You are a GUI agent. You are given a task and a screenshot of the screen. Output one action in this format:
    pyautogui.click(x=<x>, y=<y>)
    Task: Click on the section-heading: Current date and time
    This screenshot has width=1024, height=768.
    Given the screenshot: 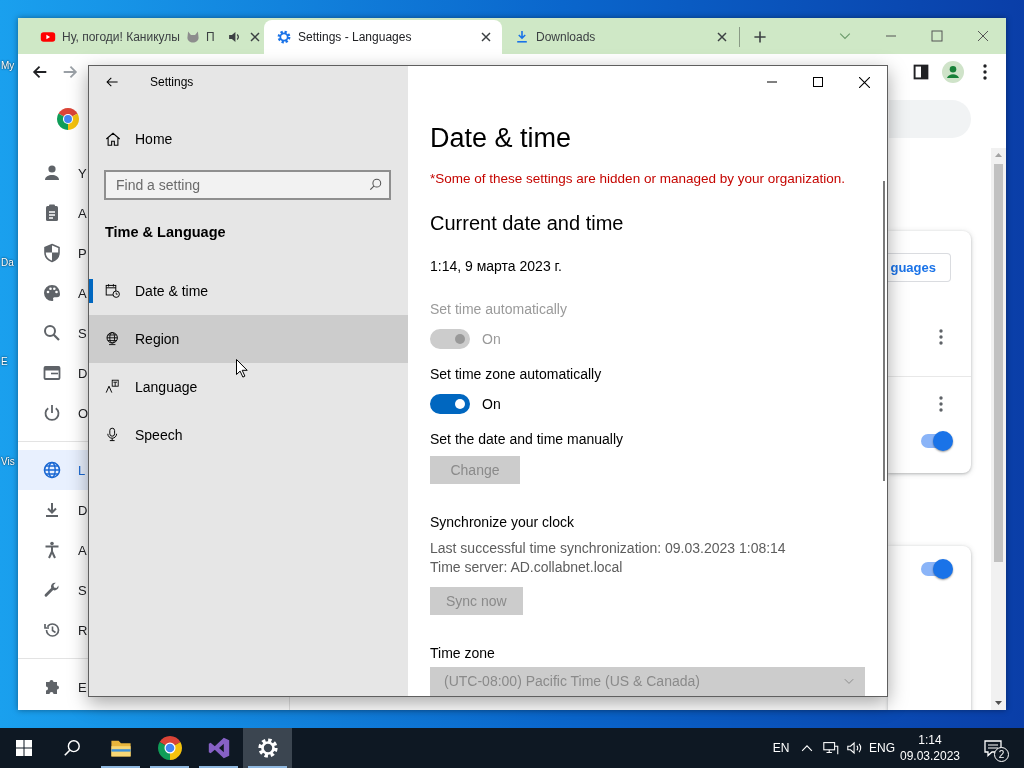 What is the action you would take?
    pyautogui.click(x=527, y=223)
    